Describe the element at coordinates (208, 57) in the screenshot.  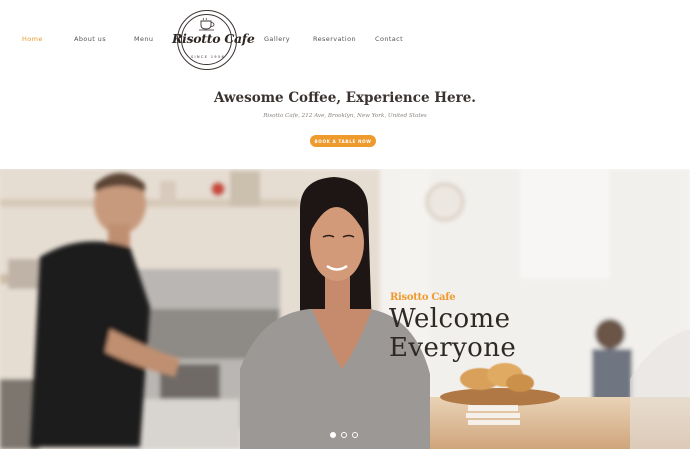
I see `logo-since-text: SINCE 1956` at that location.